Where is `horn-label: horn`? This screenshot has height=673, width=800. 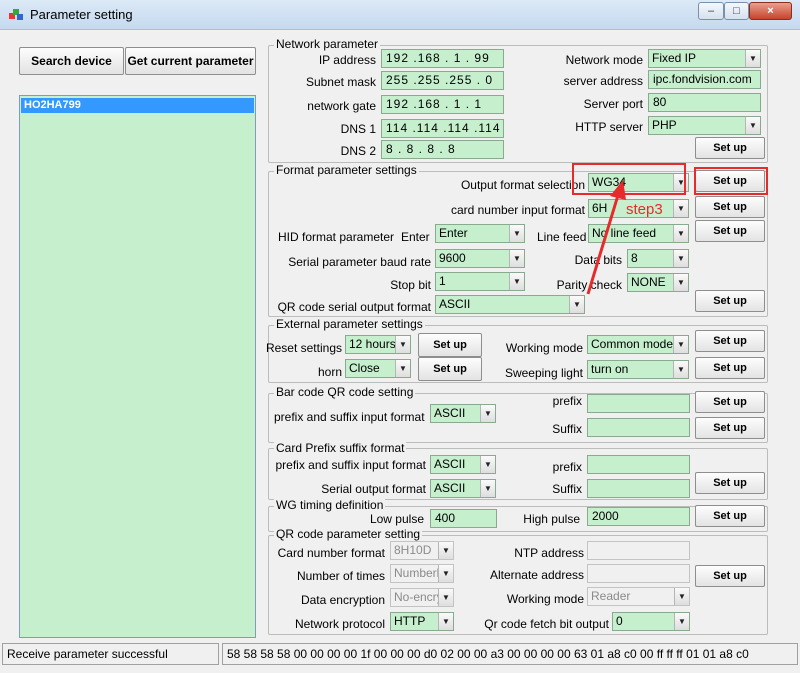 horn-label: horn is located at coordinates (329, 372).